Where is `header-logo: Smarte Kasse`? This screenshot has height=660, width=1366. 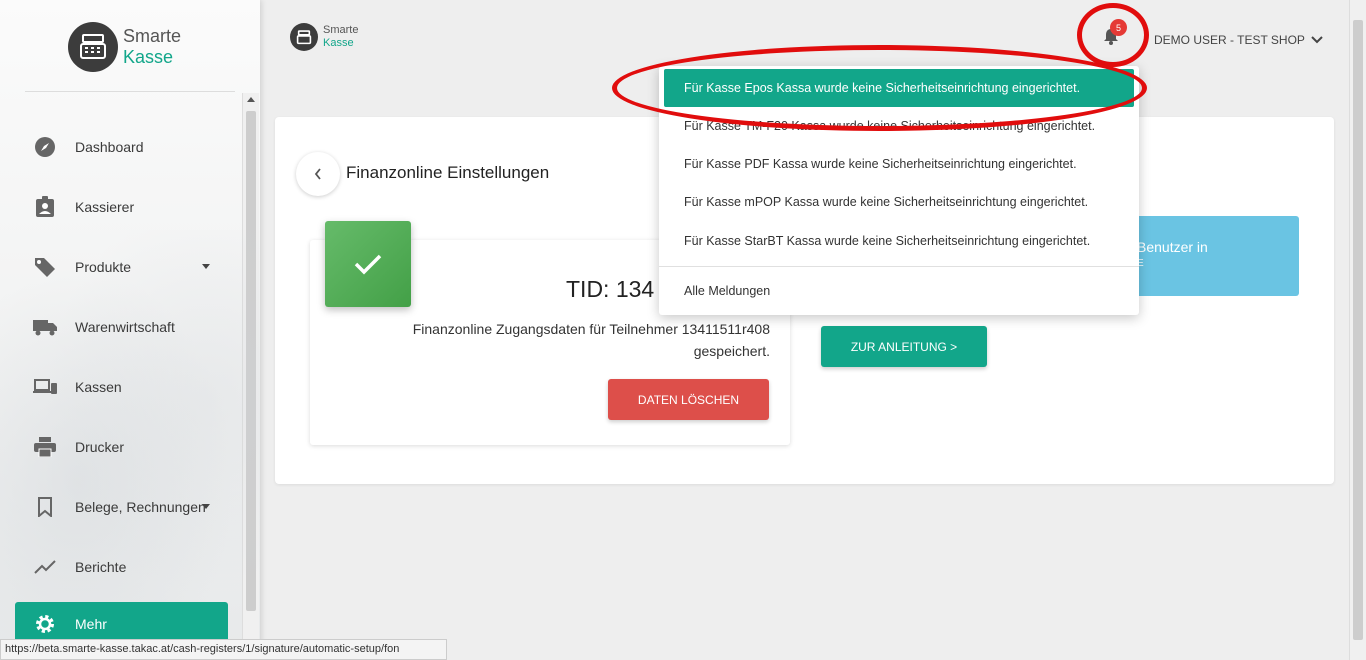
header-logo: Smarte Kasse is located at coordinates (324, 37).